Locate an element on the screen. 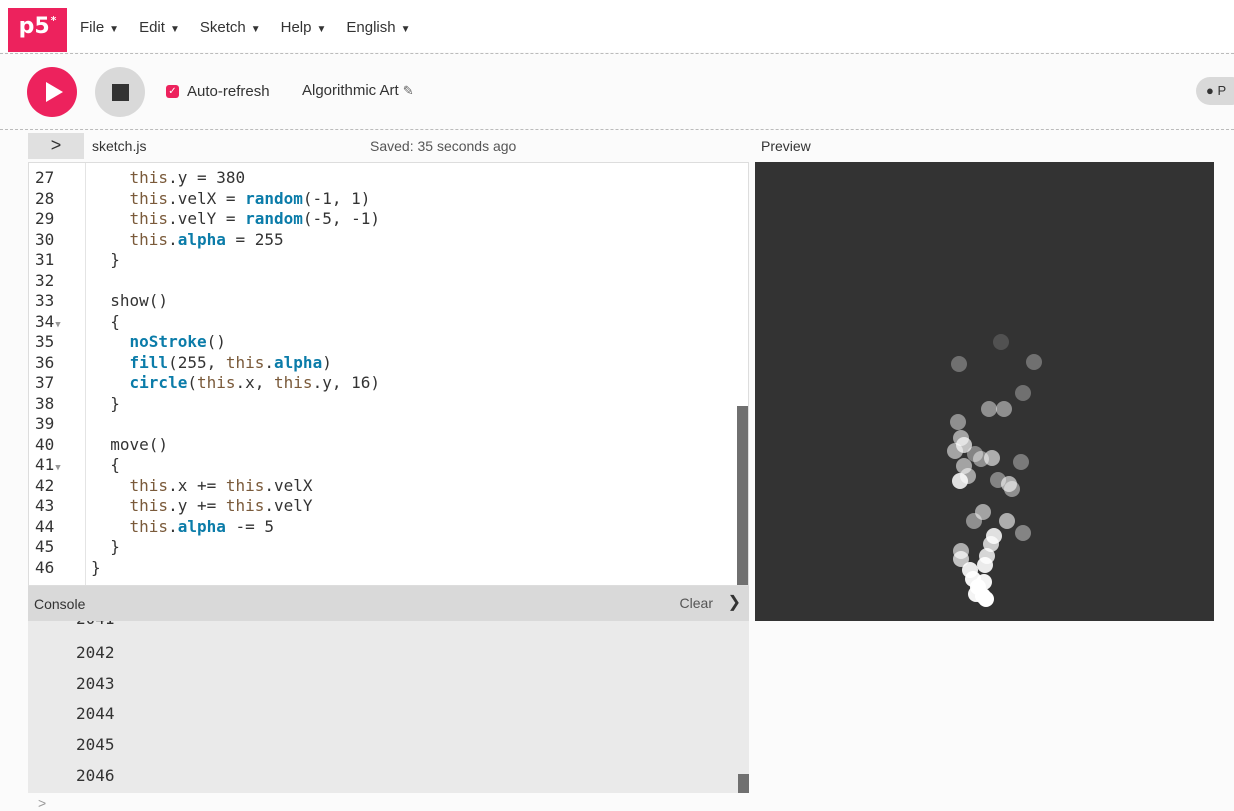 Image resolution: width=1234 pixels, height=811 pixels. console-line: 2044 is located at coordinates (95, 713).